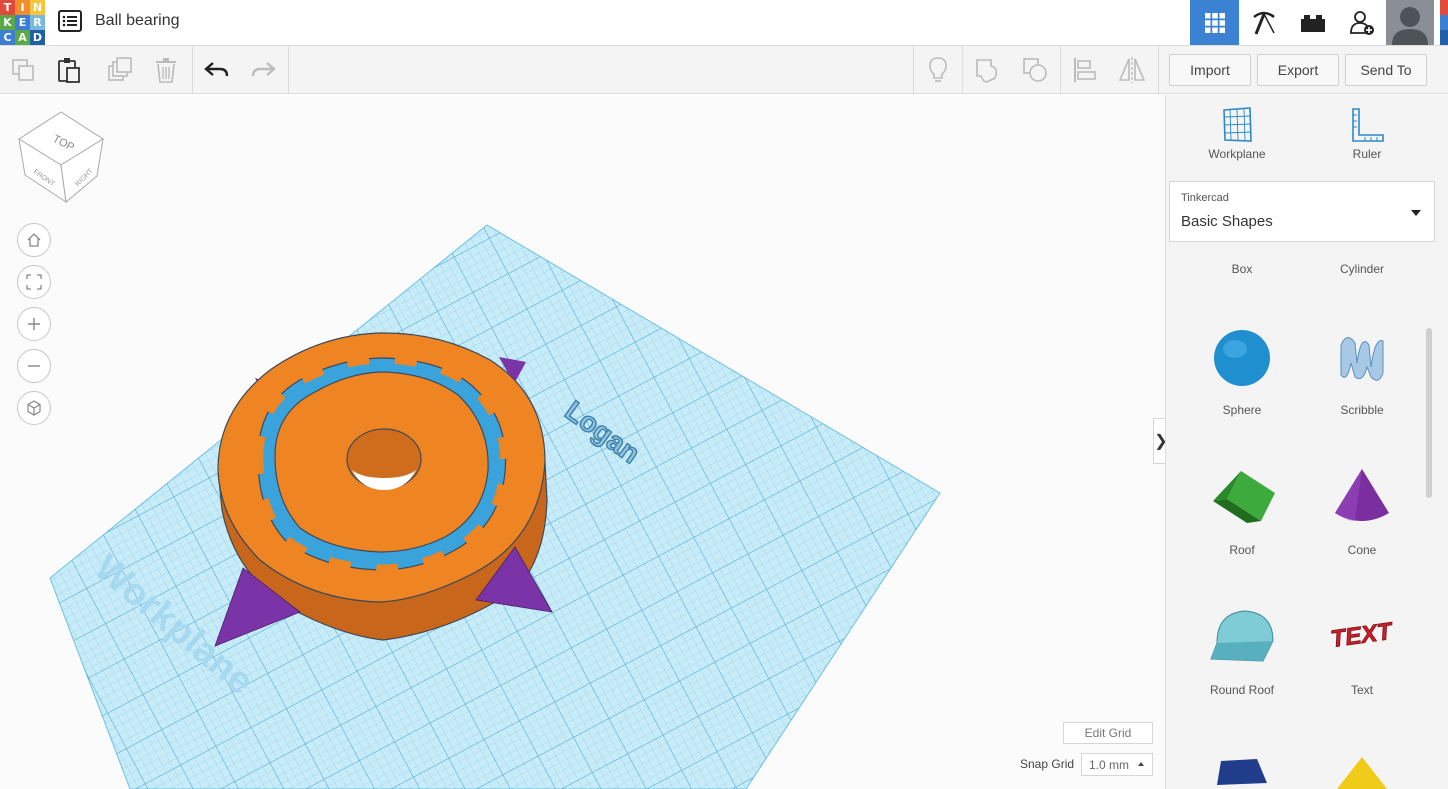 The width and height of the screenshot is (1448, 789). Describe the element at coordinates (1237, 147) in the screenshot. I see `workplane-tool-button: Workplane` at that location.